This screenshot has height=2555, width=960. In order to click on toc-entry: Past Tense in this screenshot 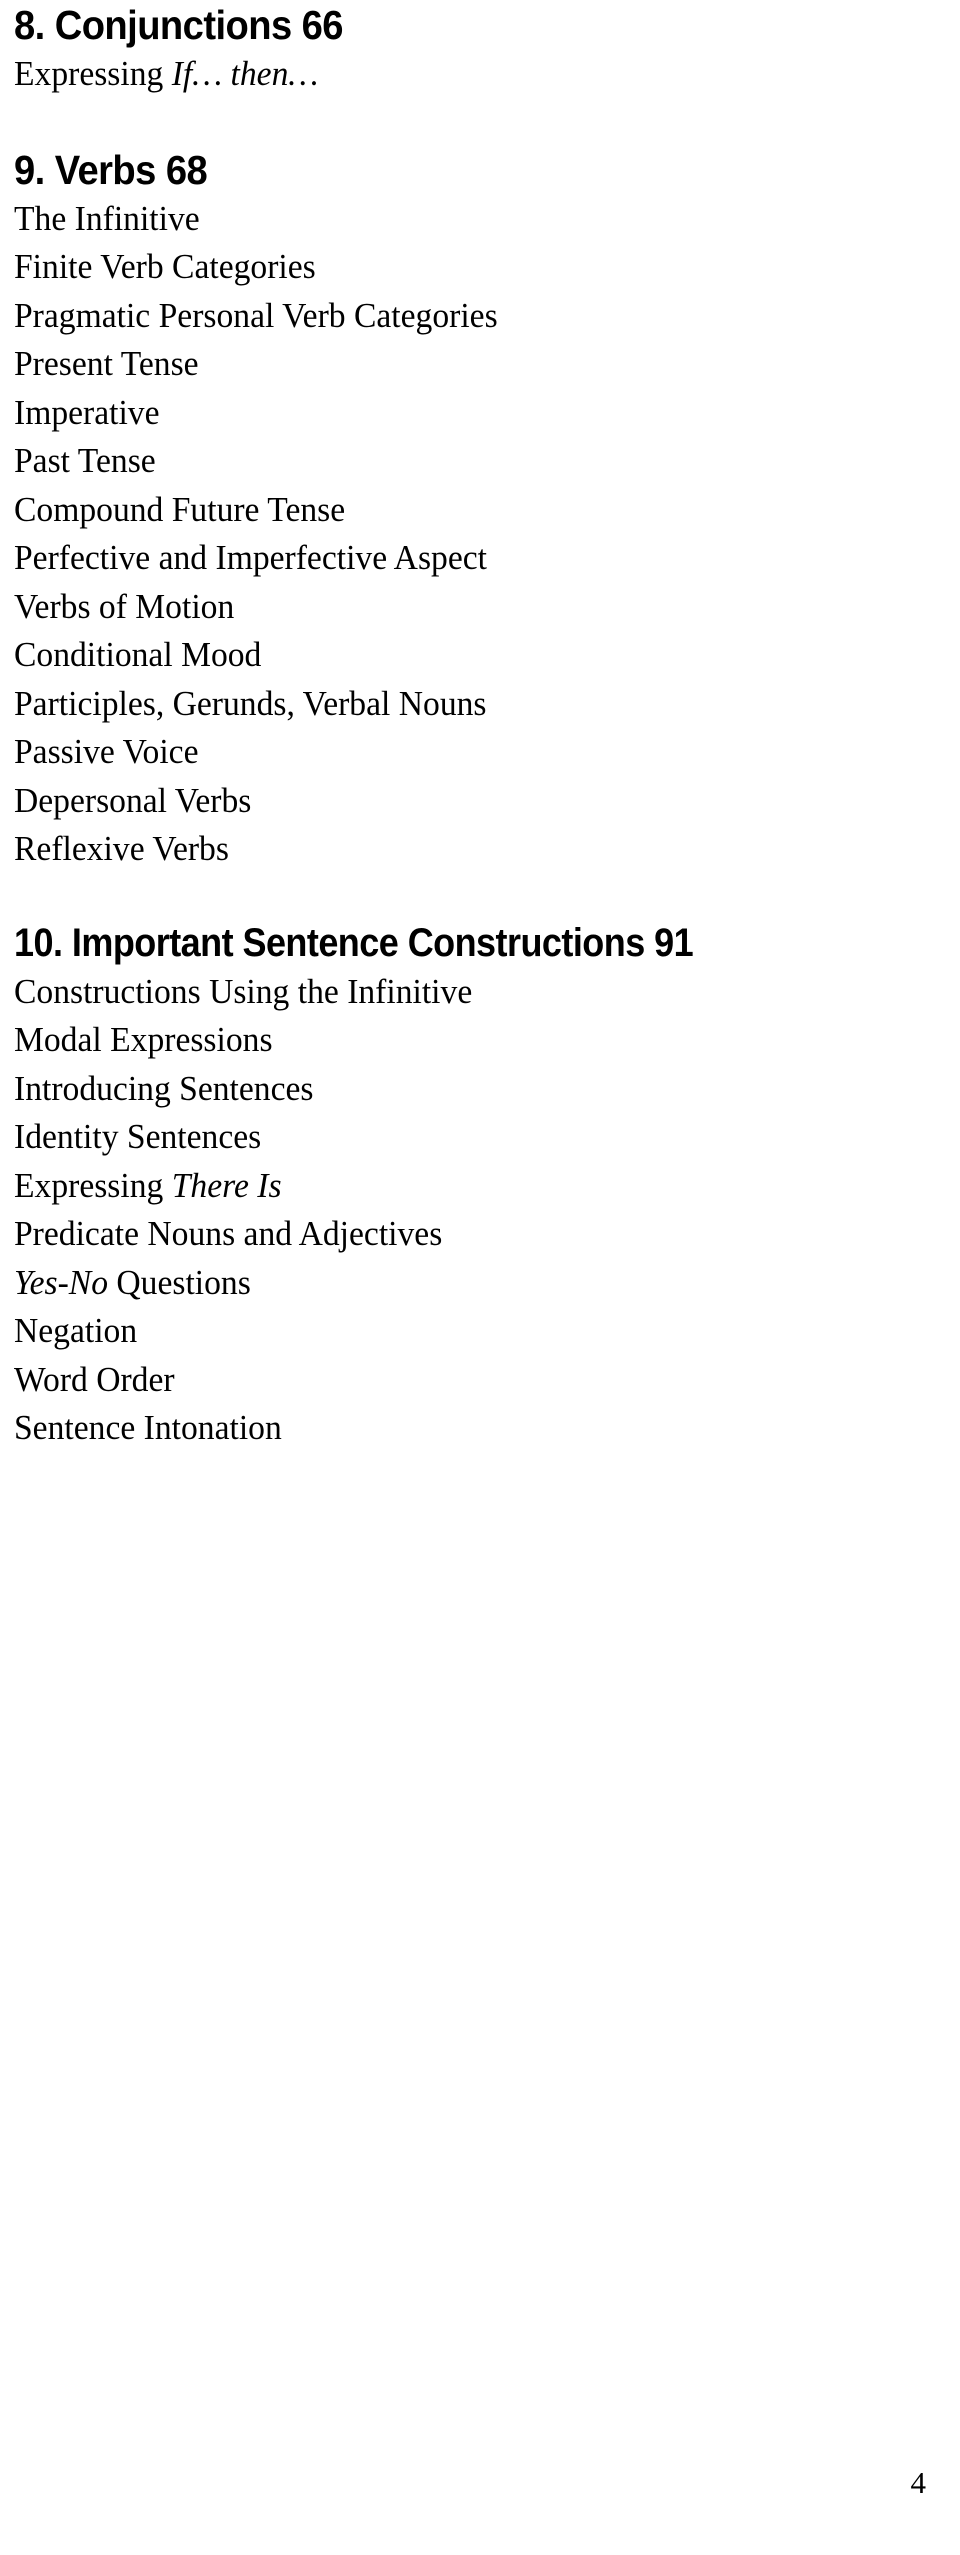, I will do `click(468, 461)`.